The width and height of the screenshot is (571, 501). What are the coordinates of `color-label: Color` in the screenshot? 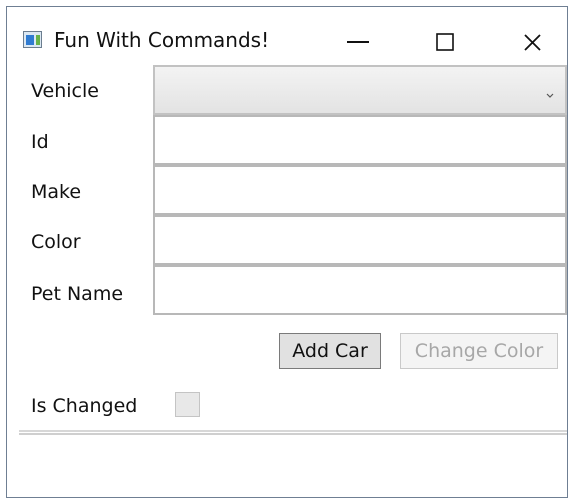 It's located at (56, 242).